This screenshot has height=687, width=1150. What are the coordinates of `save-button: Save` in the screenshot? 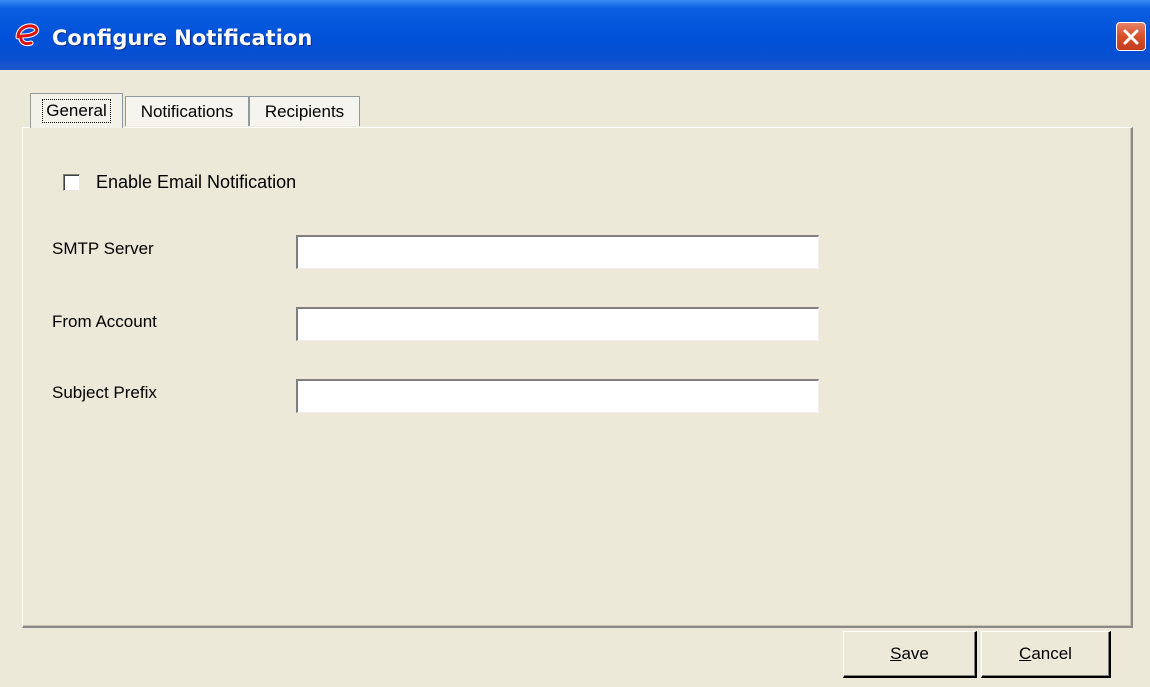 It's located at (910, 654).